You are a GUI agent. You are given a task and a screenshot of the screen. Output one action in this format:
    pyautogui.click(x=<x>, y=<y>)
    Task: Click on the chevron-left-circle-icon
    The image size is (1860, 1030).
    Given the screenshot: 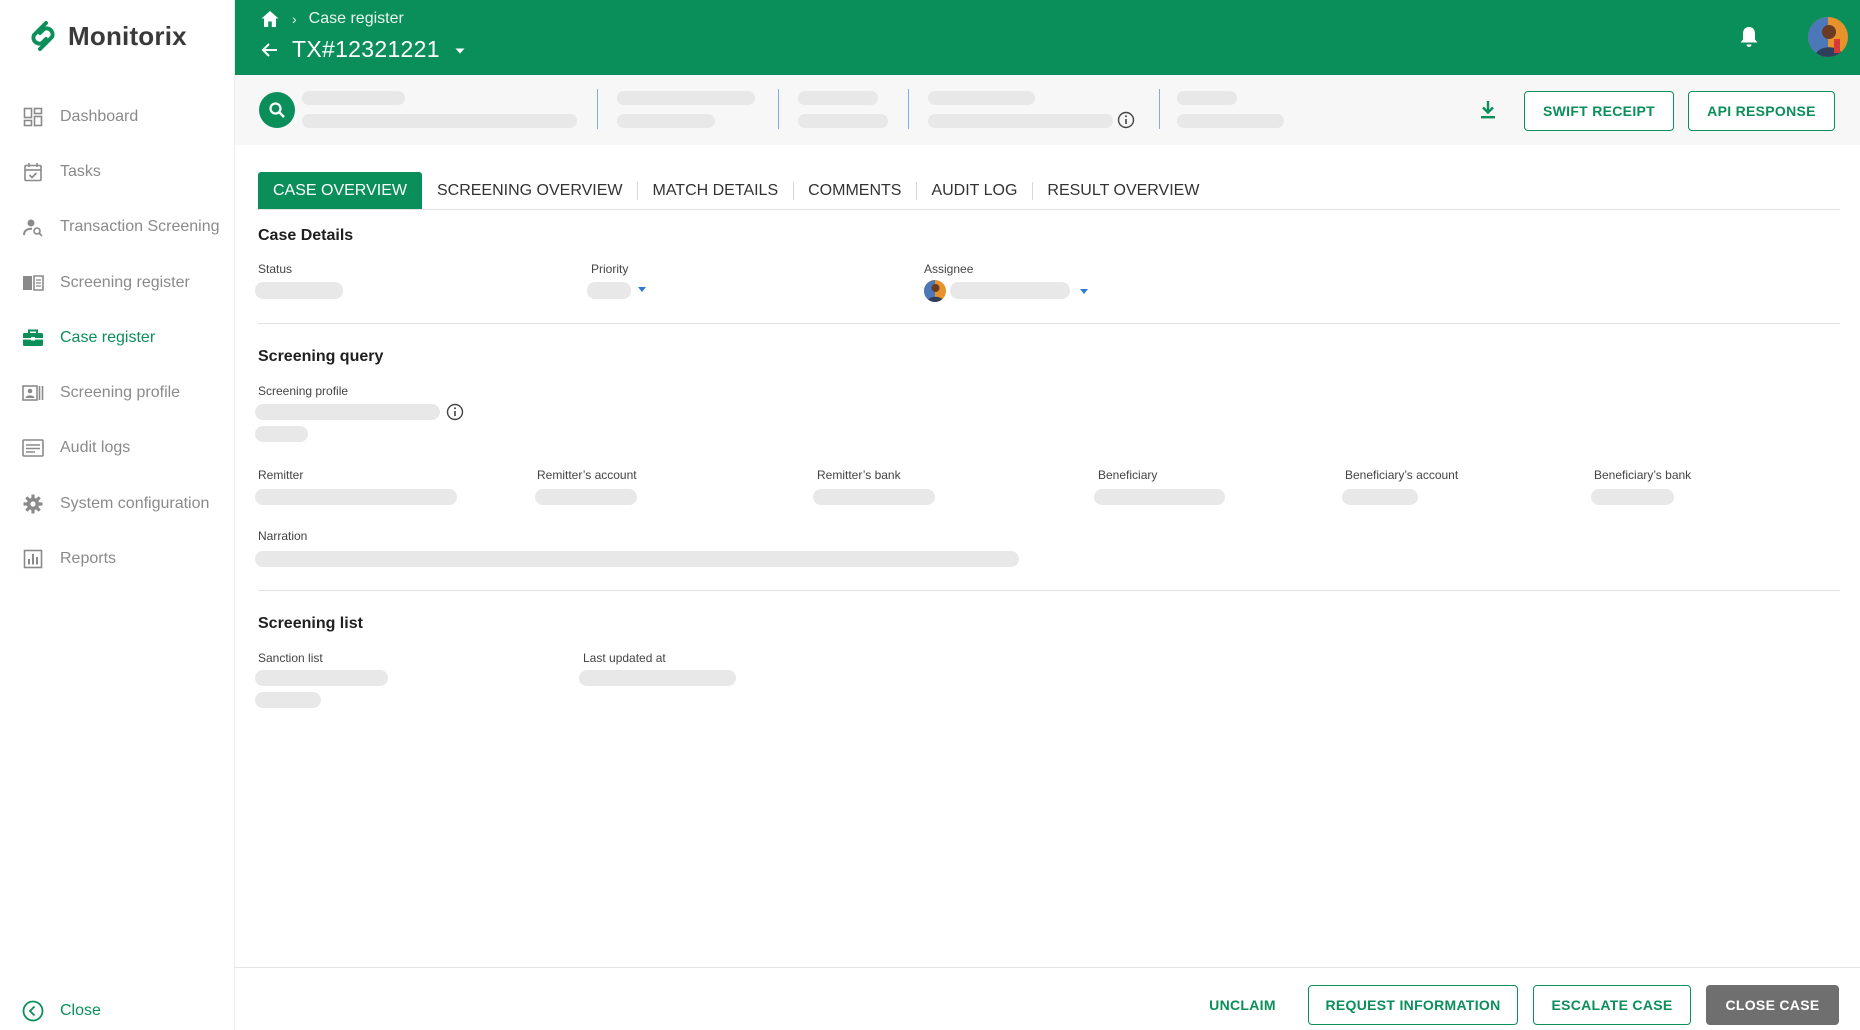 What is the action you would take?
    pyautogui.click(x=33, y=1011)
    